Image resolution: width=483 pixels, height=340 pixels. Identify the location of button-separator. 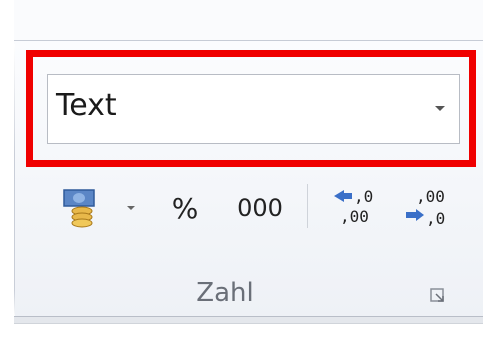
(307, 206).